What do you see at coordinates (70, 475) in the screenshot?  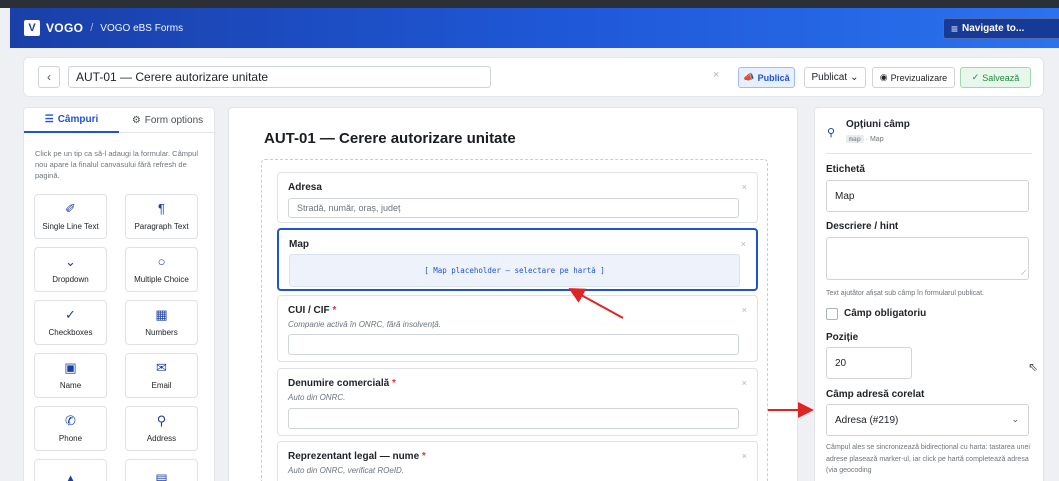 I see `map-icon: ▲` at bounding box center [70, 475].